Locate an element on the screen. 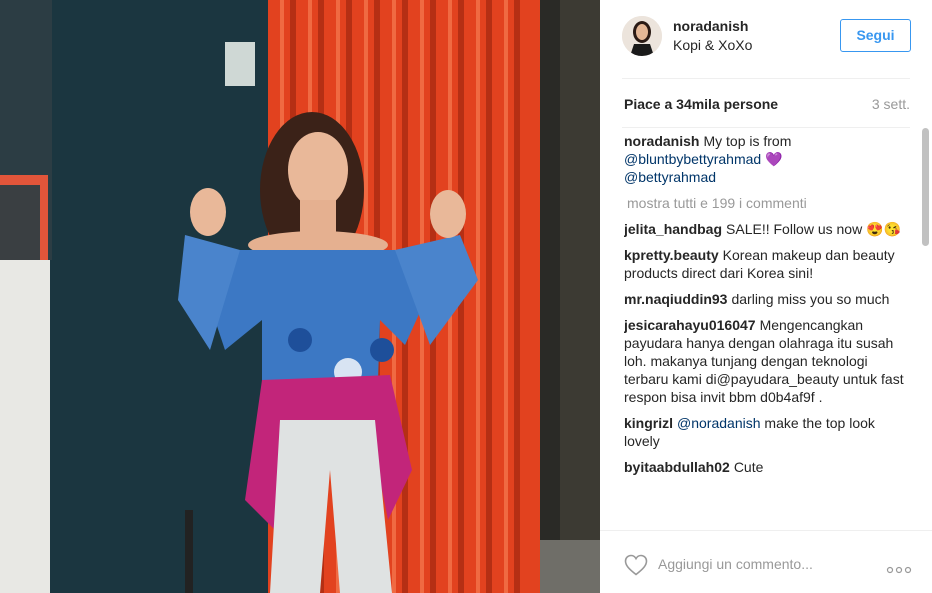 The height and width of the screenshot is (593, 932). username-link: noradanish is located at coordinates (710, 26).